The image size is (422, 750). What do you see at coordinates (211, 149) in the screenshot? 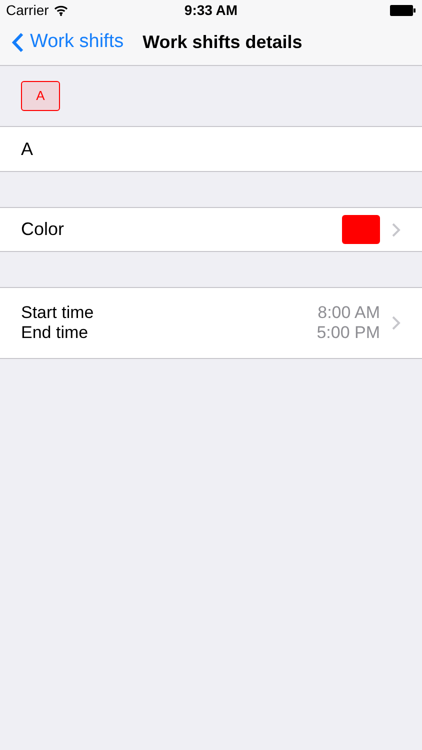
I see `name-field: A` at bounding box center [211, 149].